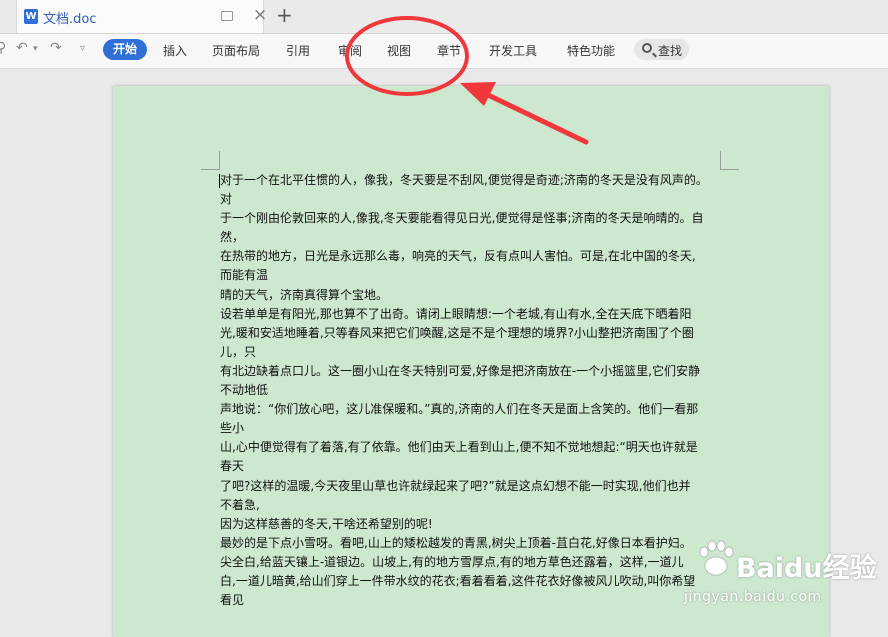  What do you see at coordinates (399, 50) in the screenshot?
I see `tab-view: 视图` at bounding box center [399, 50].